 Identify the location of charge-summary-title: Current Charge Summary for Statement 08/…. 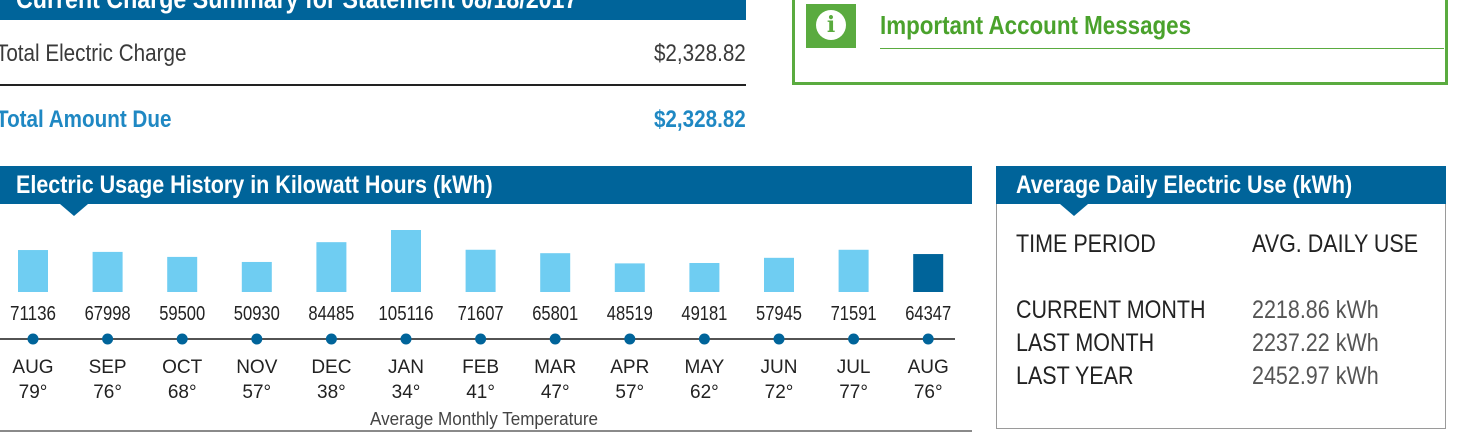
(296, 8).